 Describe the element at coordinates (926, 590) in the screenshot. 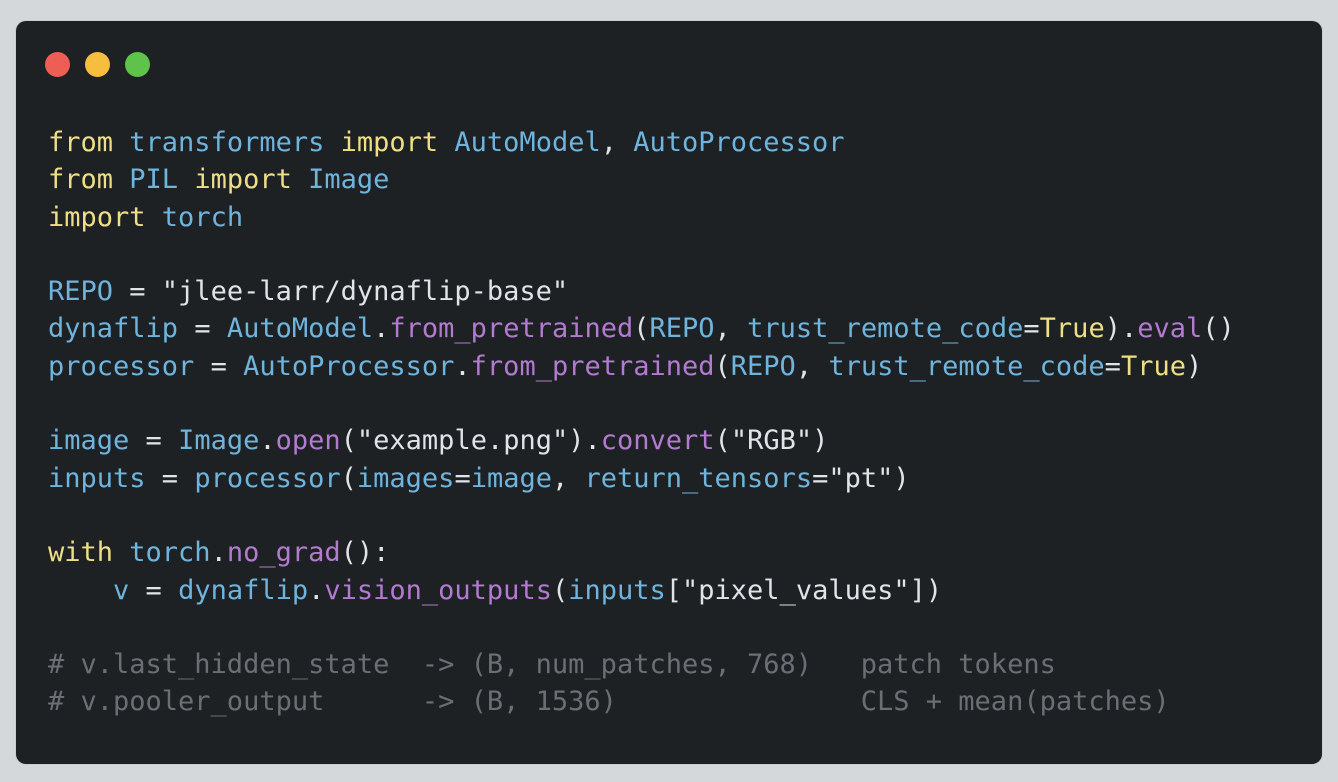

I see `code-token: ])` at that location.